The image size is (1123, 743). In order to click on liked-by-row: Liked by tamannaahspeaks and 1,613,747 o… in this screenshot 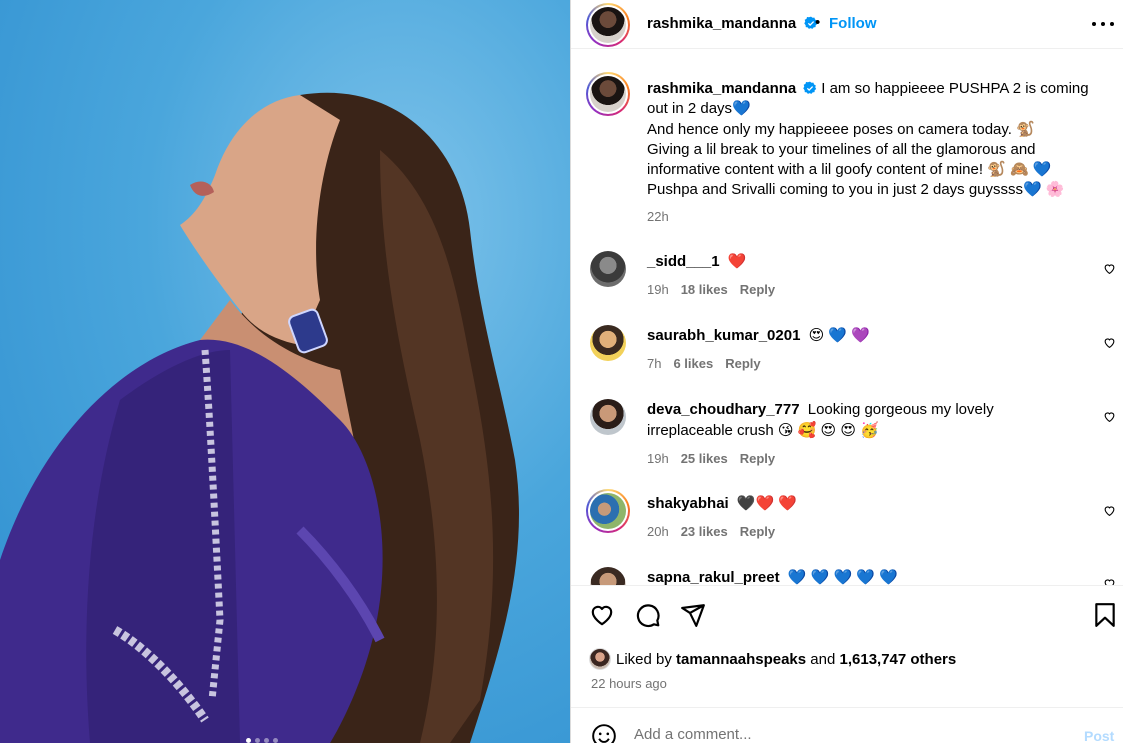, I will do `click(772, 659)`.